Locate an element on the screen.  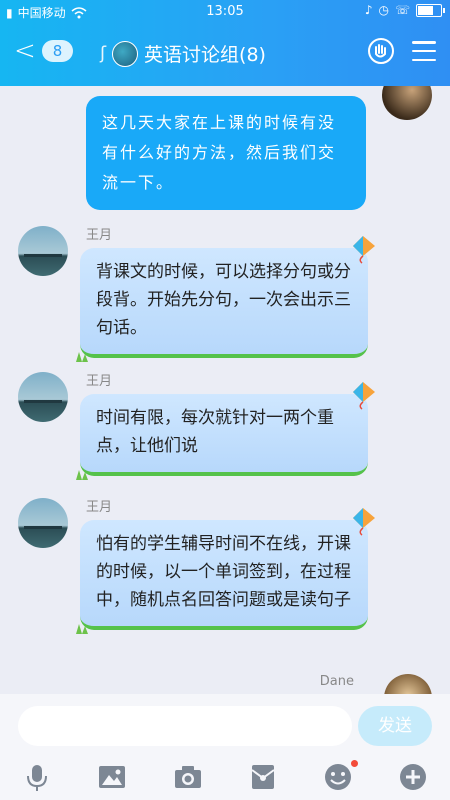
message-bubble: 背课文的时候，可以选择分句或分段背。开始先分句，一次会出示三句话。 is located at coordinates (225, 299).